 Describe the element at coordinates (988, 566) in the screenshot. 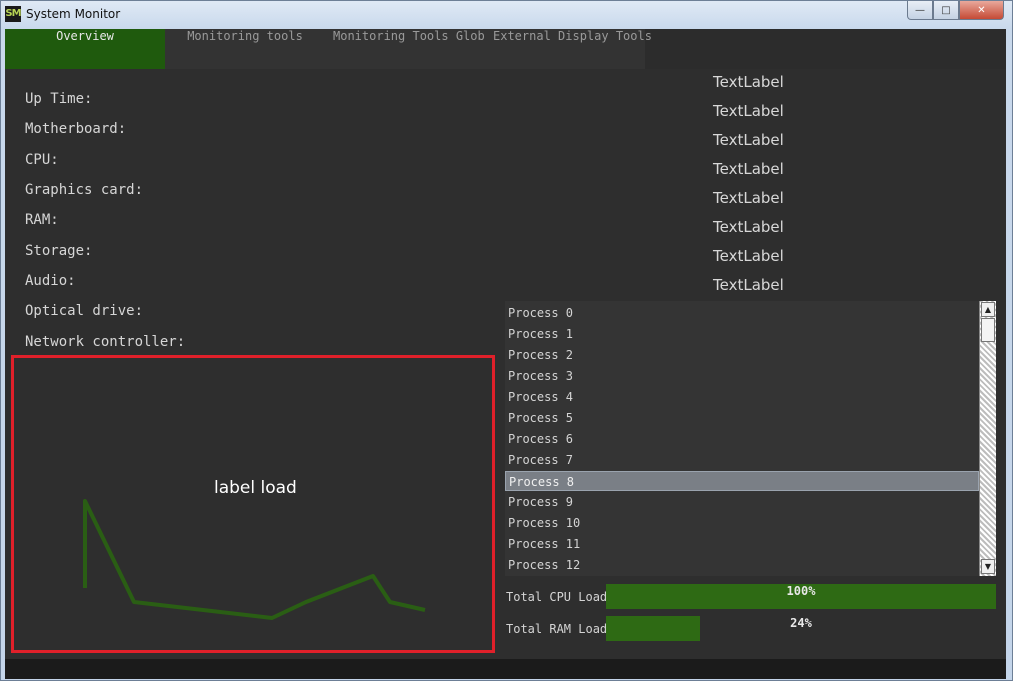

I see `scroll-down-arrow-icon: ▼` at that location.